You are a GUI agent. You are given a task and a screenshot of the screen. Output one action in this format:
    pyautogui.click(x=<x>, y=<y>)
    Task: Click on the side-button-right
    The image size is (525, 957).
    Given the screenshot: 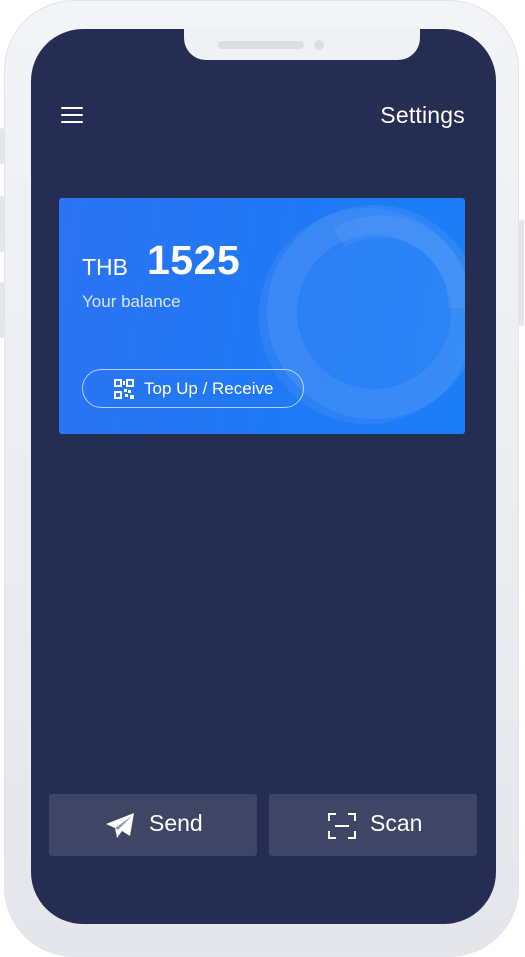 What is the action you would take?
    pyautogui.click(x=521, y=273)
    